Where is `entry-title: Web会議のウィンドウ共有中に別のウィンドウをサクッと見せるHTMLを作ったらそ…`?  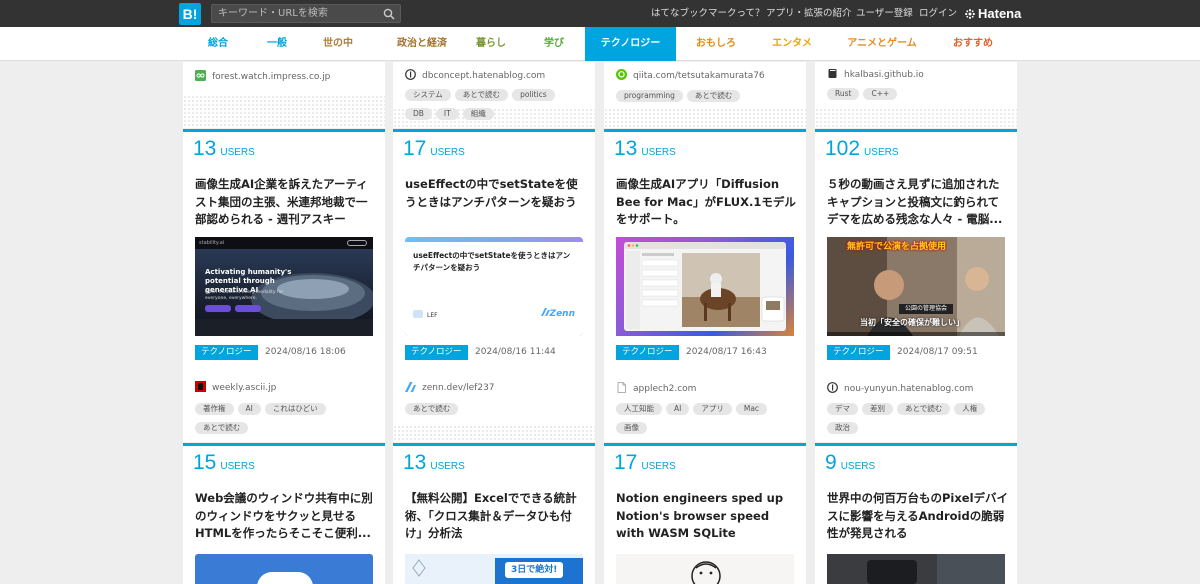 entry-title: Web会議のウィンドウ共有中に別のウィンドウをサクッと見せるHTMLを作ったらそ… is located at coordinates (286, 516).